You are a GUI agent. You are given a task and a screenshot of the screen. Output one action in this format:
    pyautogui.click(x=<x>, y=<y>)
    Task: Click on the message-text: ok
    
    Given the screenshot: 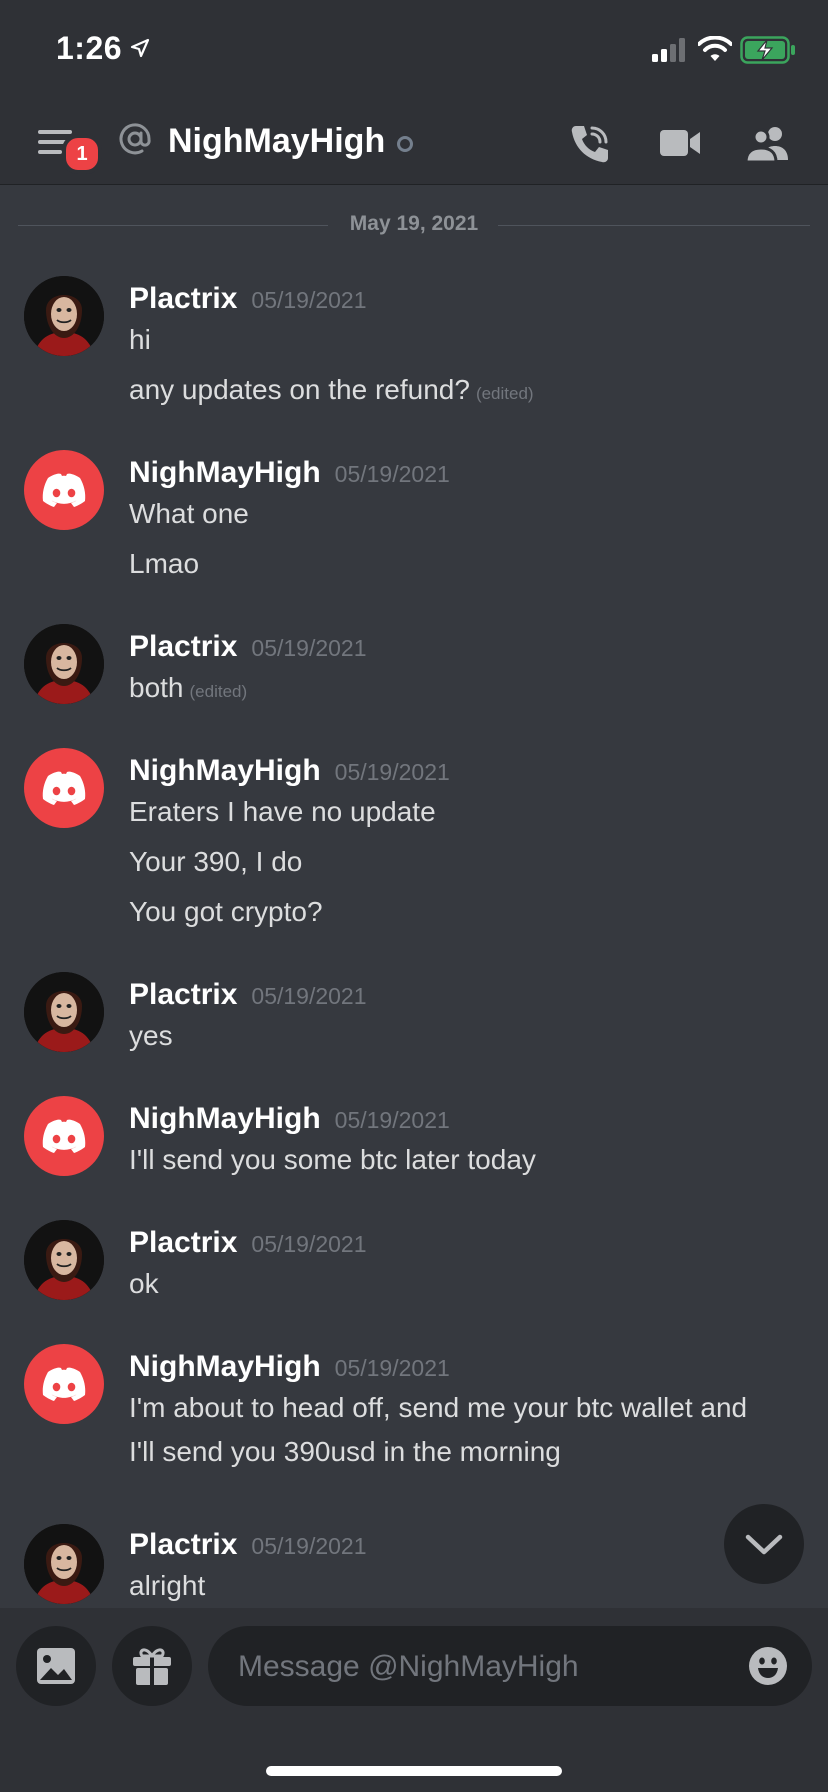 What is the action you would take?
    pyautogui.click(x=144, y=1283)
    